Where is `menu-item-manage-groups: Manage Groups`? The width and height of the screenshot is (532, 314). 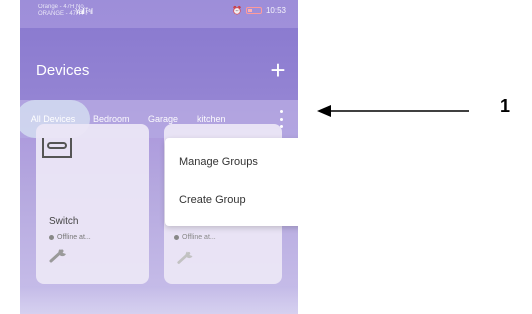 menu-item-manage-groups: Manage Groups is located at coordinates (218, 162).